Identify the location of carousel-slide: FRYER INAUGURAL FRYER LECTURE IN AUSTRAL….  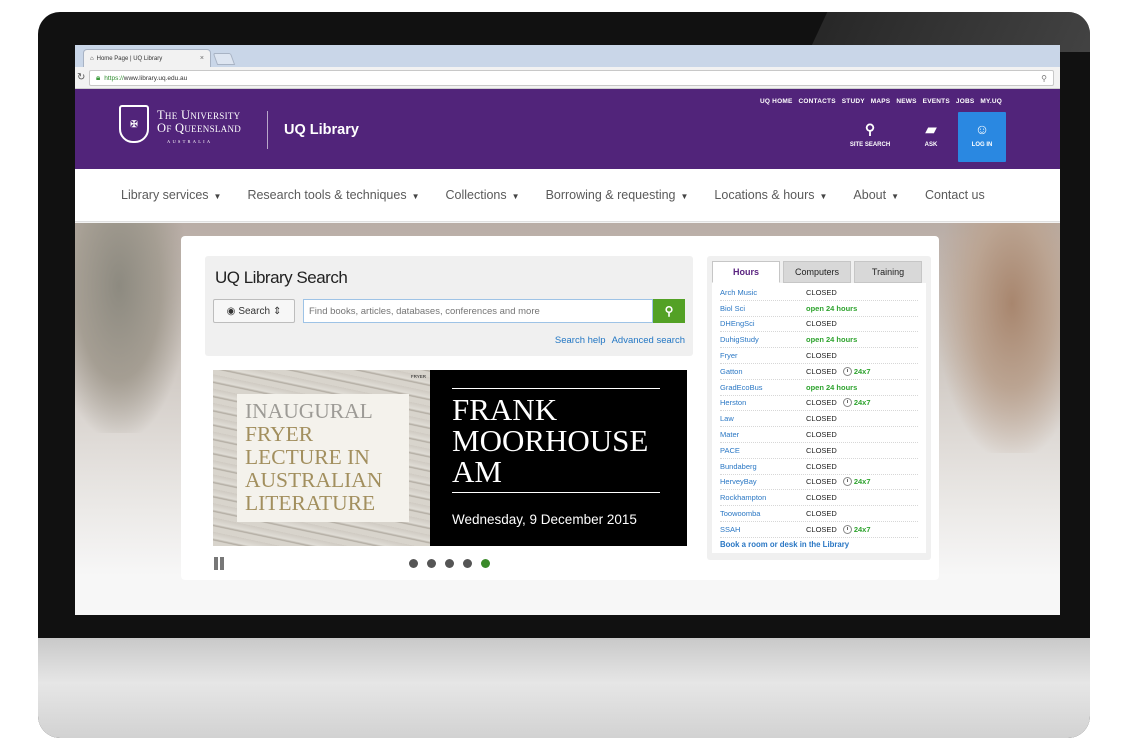
(450, 458).